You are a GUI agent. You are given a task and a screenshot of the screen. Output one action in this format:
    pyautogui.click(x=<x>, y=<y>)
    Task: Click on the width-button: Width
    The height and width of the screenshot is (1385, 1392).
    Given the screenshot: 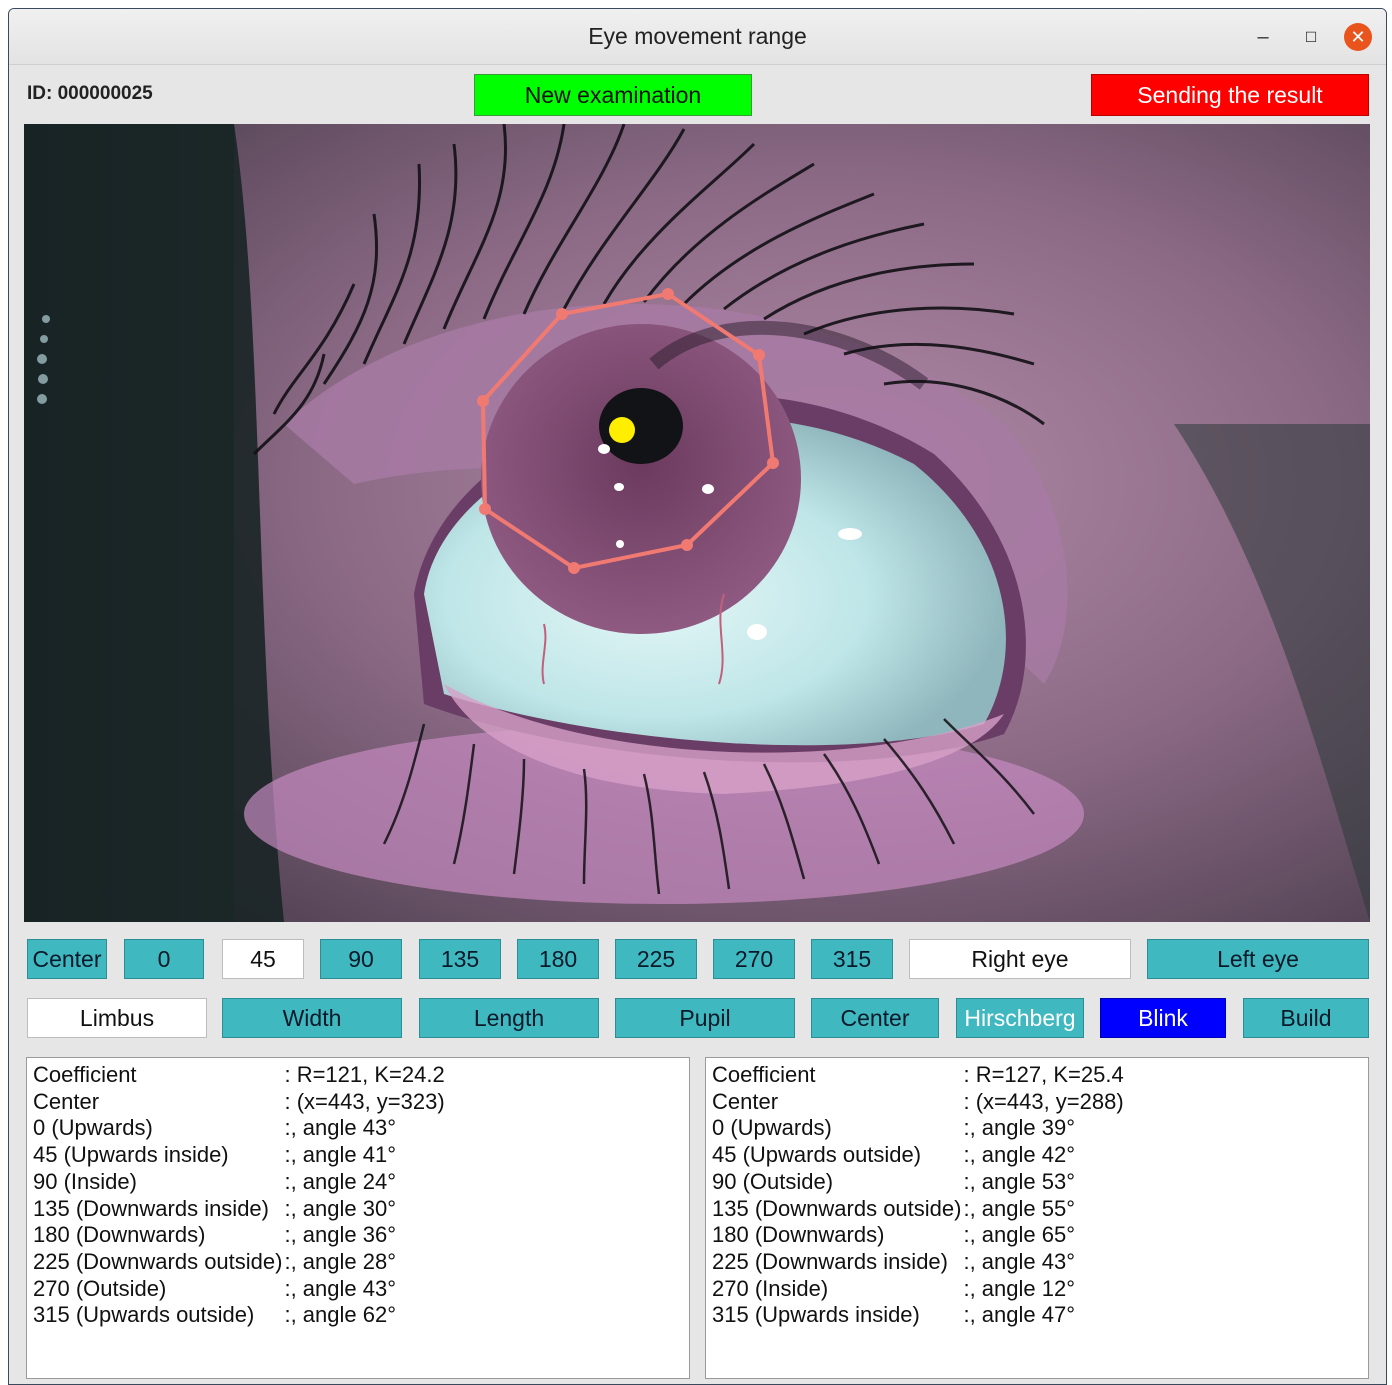 What is the action you would take?
    pyautogui.click(x=312, y=1018)
    